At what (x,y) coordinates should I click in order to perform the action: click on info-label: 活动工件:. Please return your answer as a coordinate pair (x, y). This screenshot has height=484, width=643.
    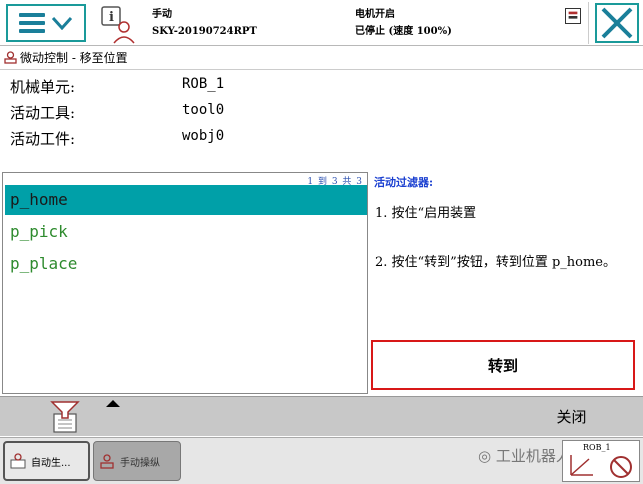
    Looking at the image, I should click on (43, 139).